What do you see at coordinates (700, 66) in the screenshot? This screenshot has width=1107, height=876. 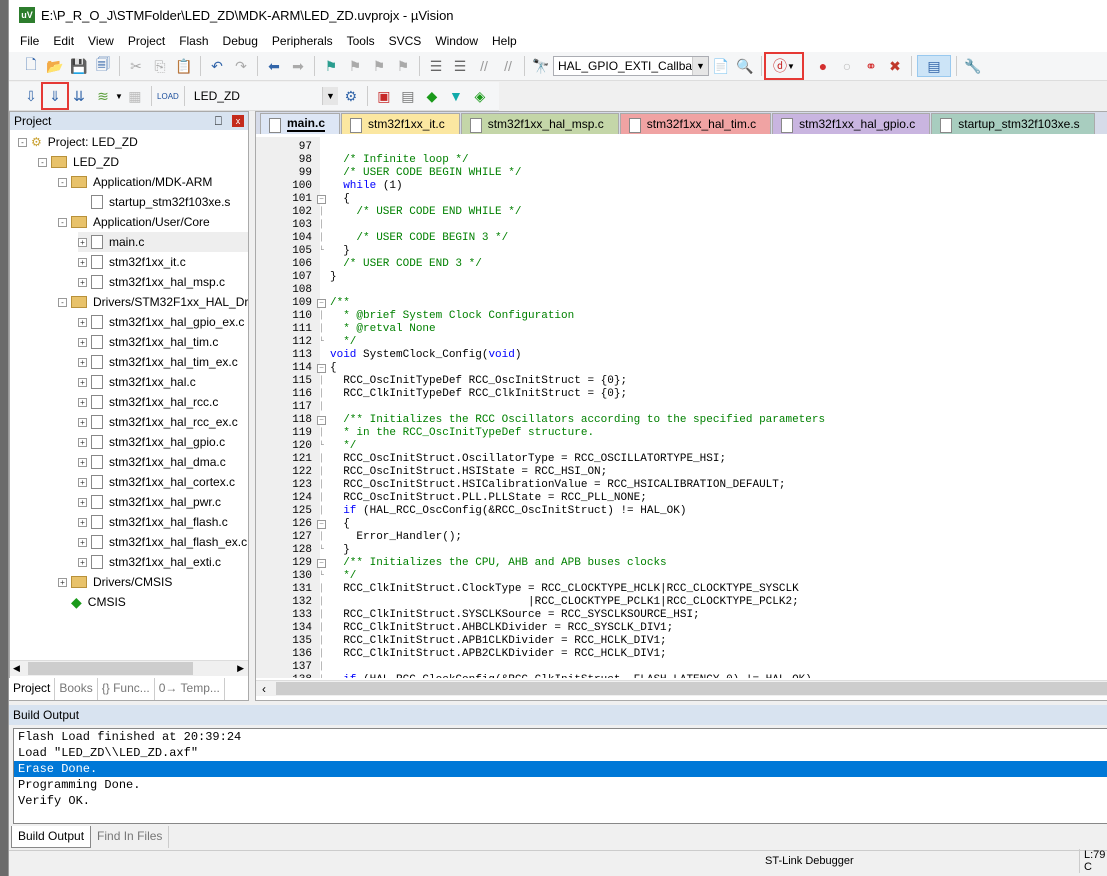 I see `chevron-down-icon: ▼` at bounding box center [700, 66].